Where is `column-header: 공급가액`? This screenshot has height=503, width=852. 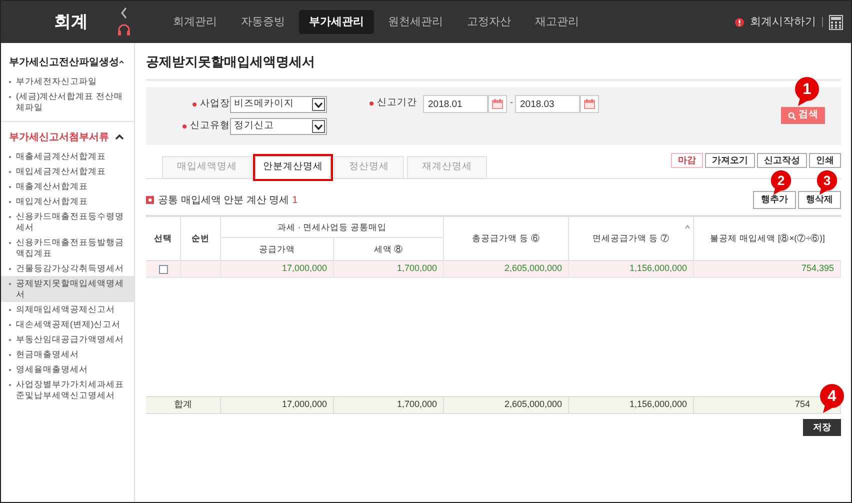
column-header: 공급가액 is located at coordinates (277, 249).